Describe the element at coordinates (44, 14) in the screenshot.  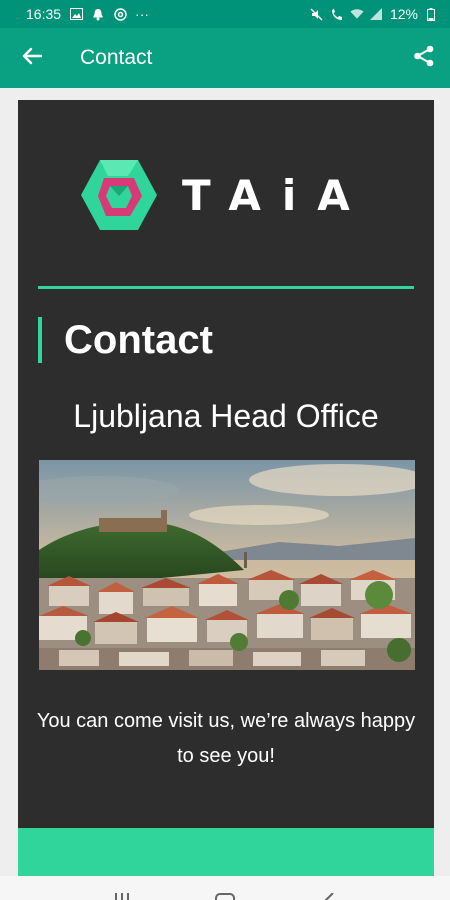
I see `status-time: 16:35` at that location.